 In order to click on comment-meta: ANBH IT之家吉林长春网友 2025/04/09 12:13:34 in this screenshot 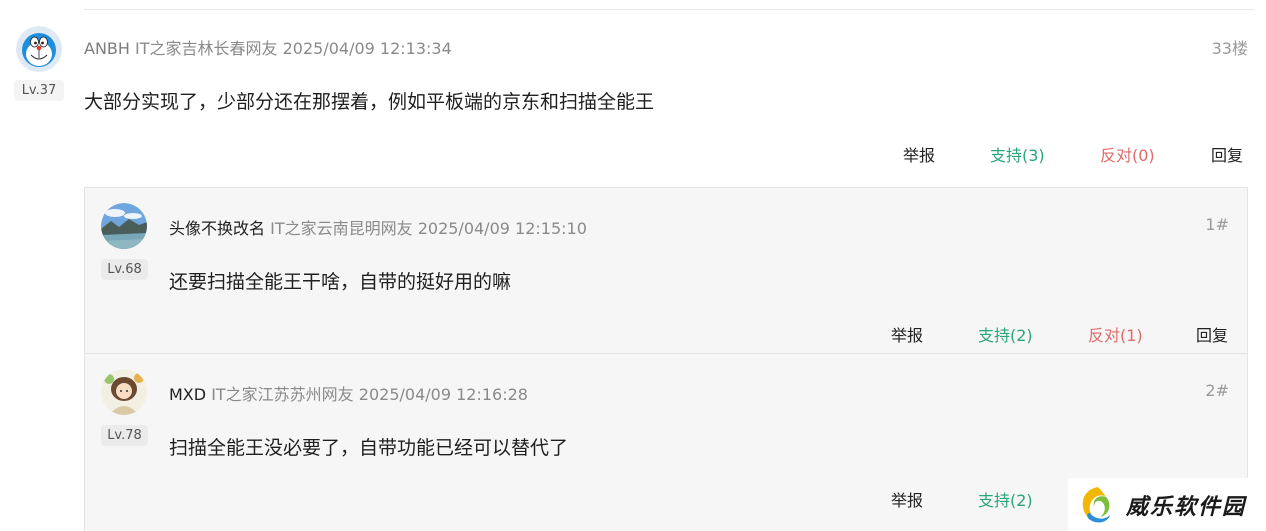, I will do `click(268, 47)`.